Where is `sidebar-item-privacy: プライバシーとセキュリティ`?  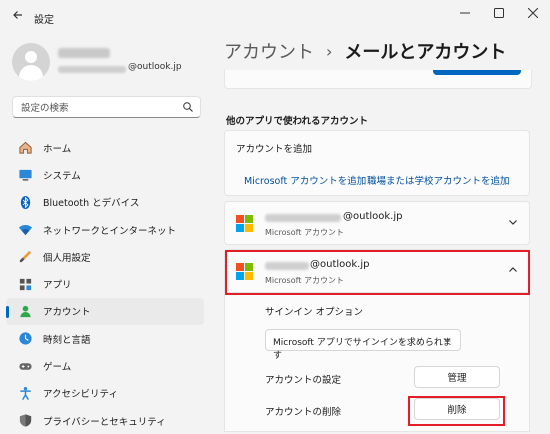
sidebar-item-privacy: プライバシーとセキュリティ is located at coordinates (105, 420).